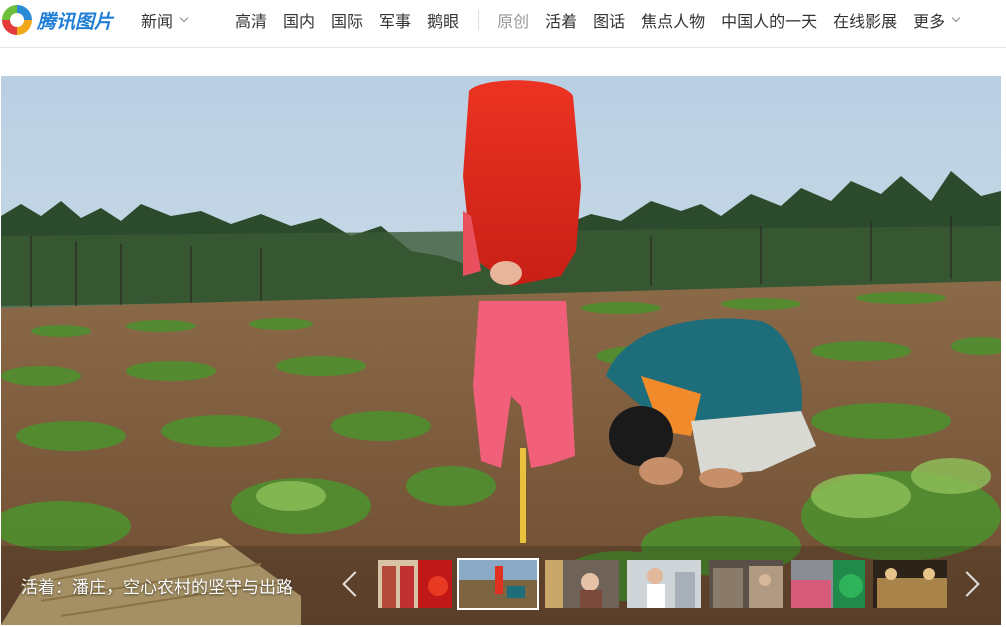  I want to click on thumbnail-active, so click(498, 584).